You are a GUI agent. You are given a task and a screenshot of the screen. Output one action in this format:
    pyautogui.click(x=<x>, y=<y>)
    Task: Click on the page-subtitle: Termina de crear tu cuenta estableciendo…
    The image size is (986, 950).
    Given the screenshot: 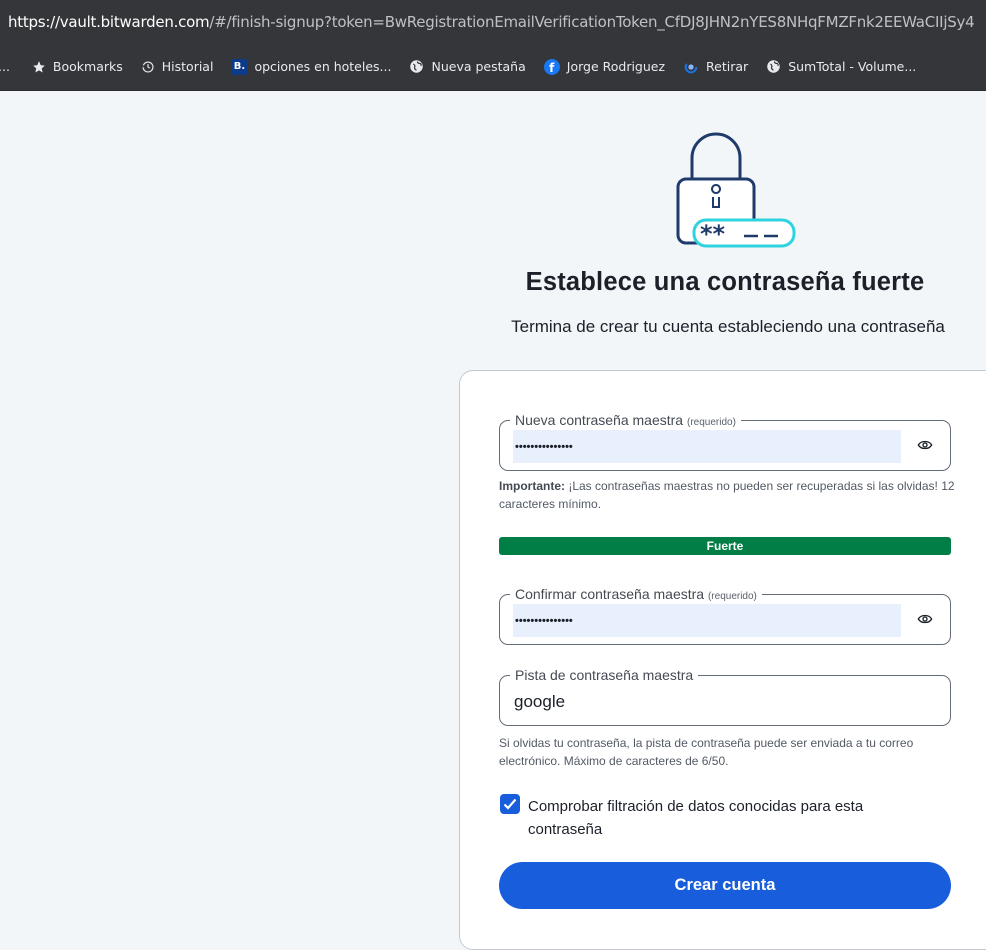 What is the action you would take?
    pyautogui.click(x=728, y=326)
    